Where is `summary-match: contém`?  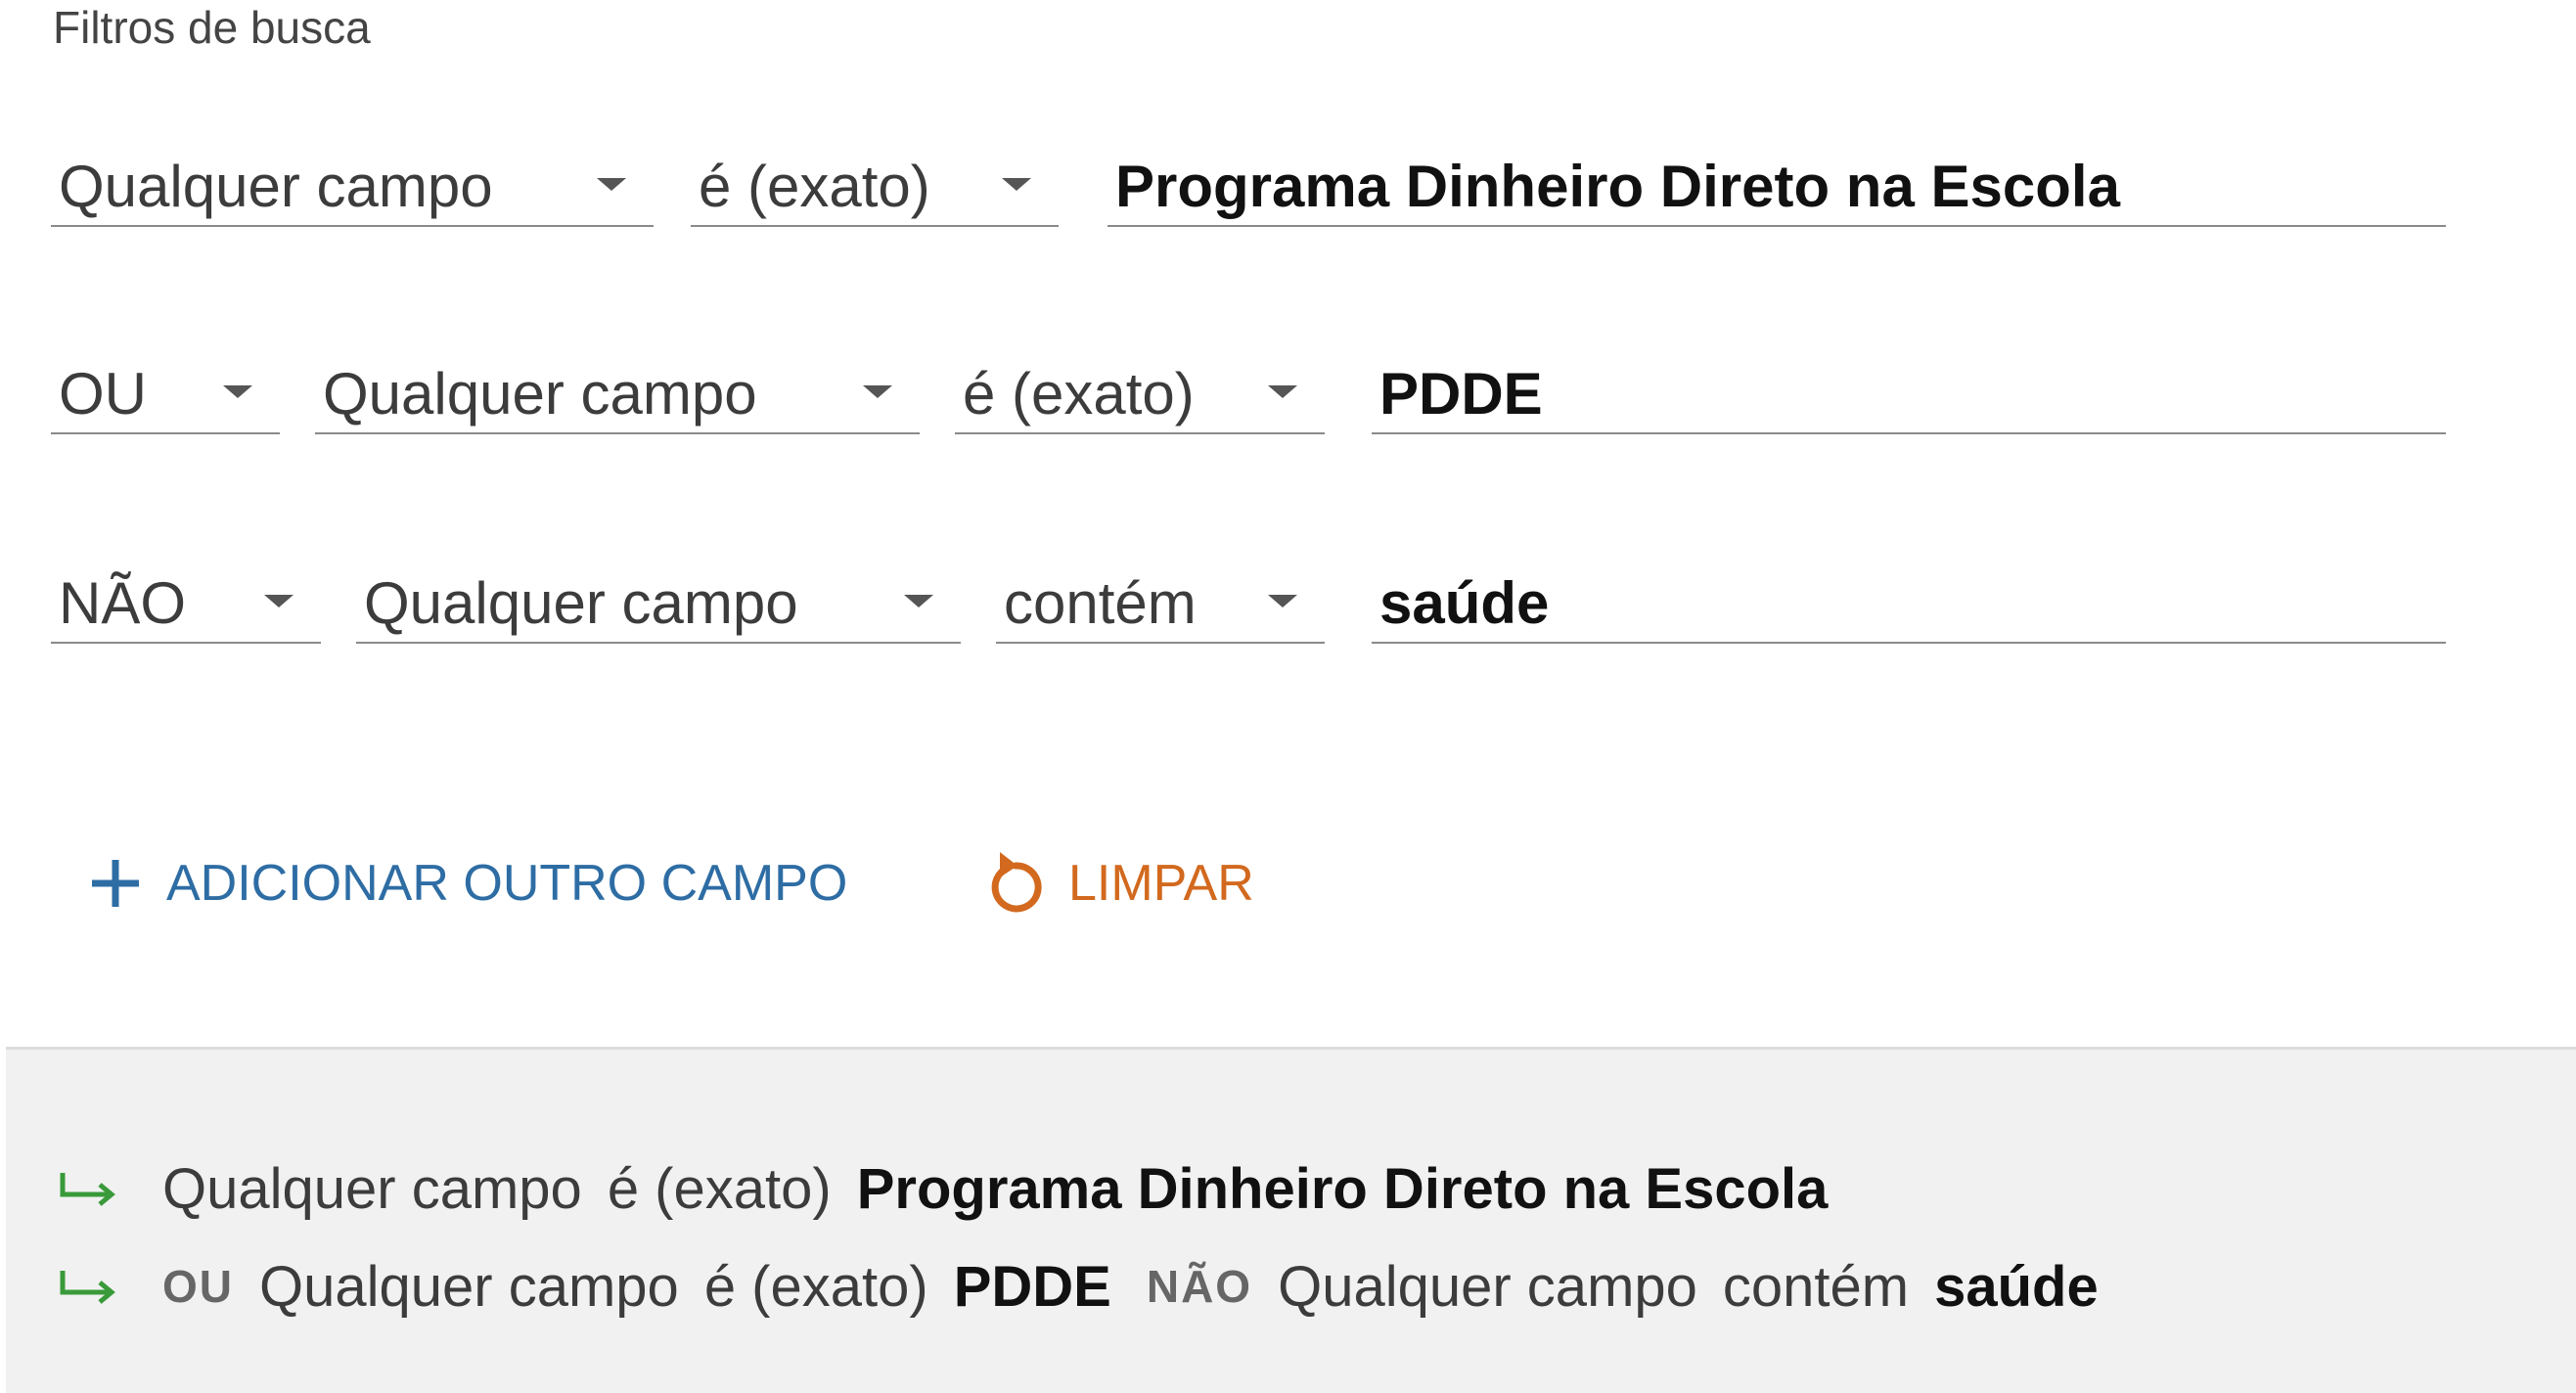
summary-match: contém is located at coordinates (1816, 1287).